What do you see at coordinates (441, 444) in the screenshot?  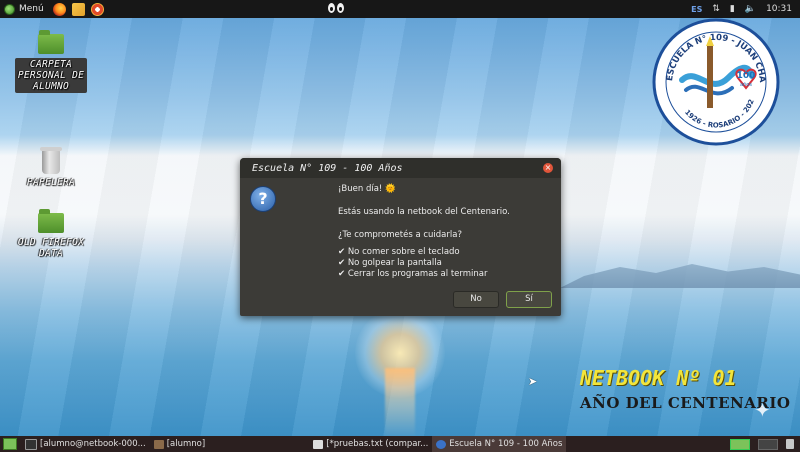 I see `question-icon` at bounding box center [441, 444].